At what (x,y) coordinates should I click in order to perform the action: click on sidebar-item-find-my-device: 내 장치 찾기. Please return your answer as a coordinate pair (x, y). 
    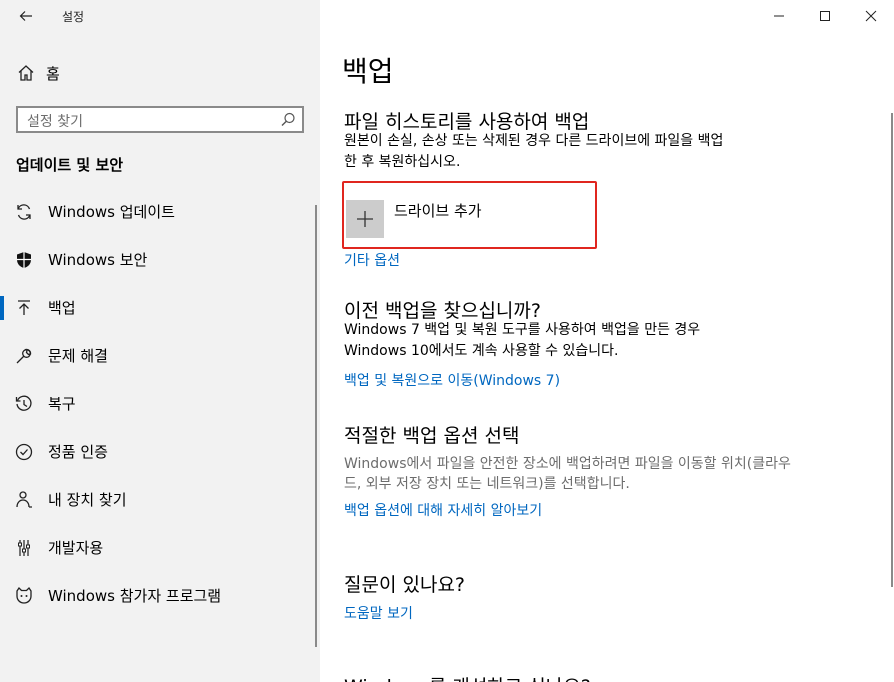
    Looking at the image, I should click on (160, 500).